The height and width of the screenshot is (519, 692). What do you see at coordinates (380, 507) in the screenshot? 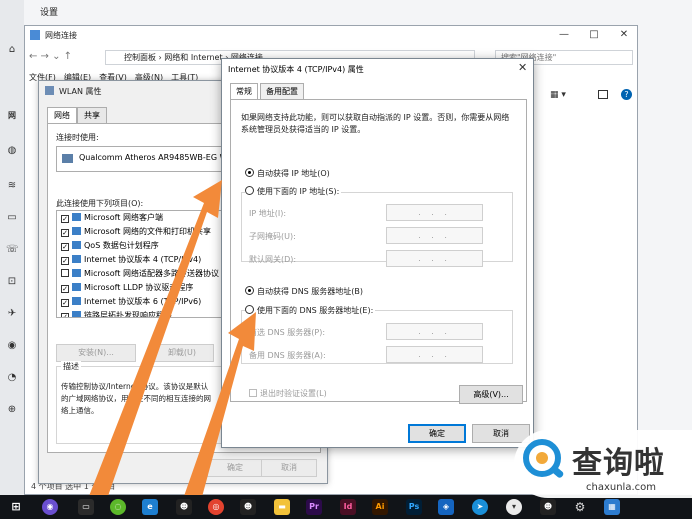
I see `illustrator-icon: Ai` at bounding box center [380, 507].